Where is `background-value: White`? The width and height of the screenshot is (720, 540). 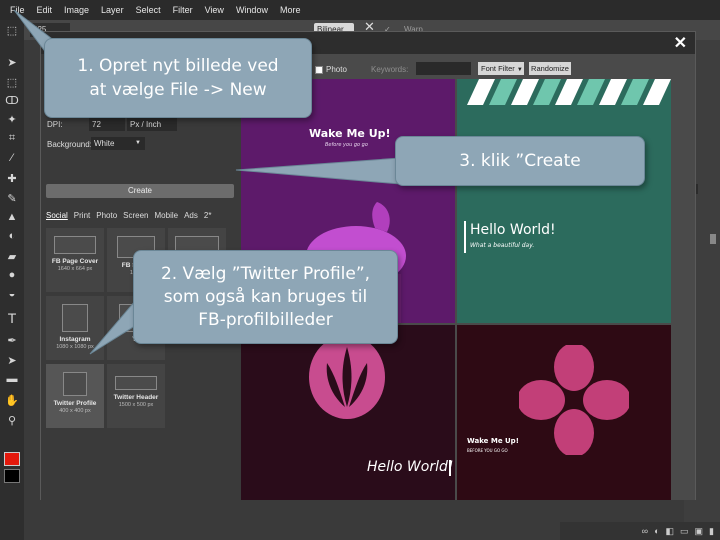 background-value: White is located at coordinates (104, 143).